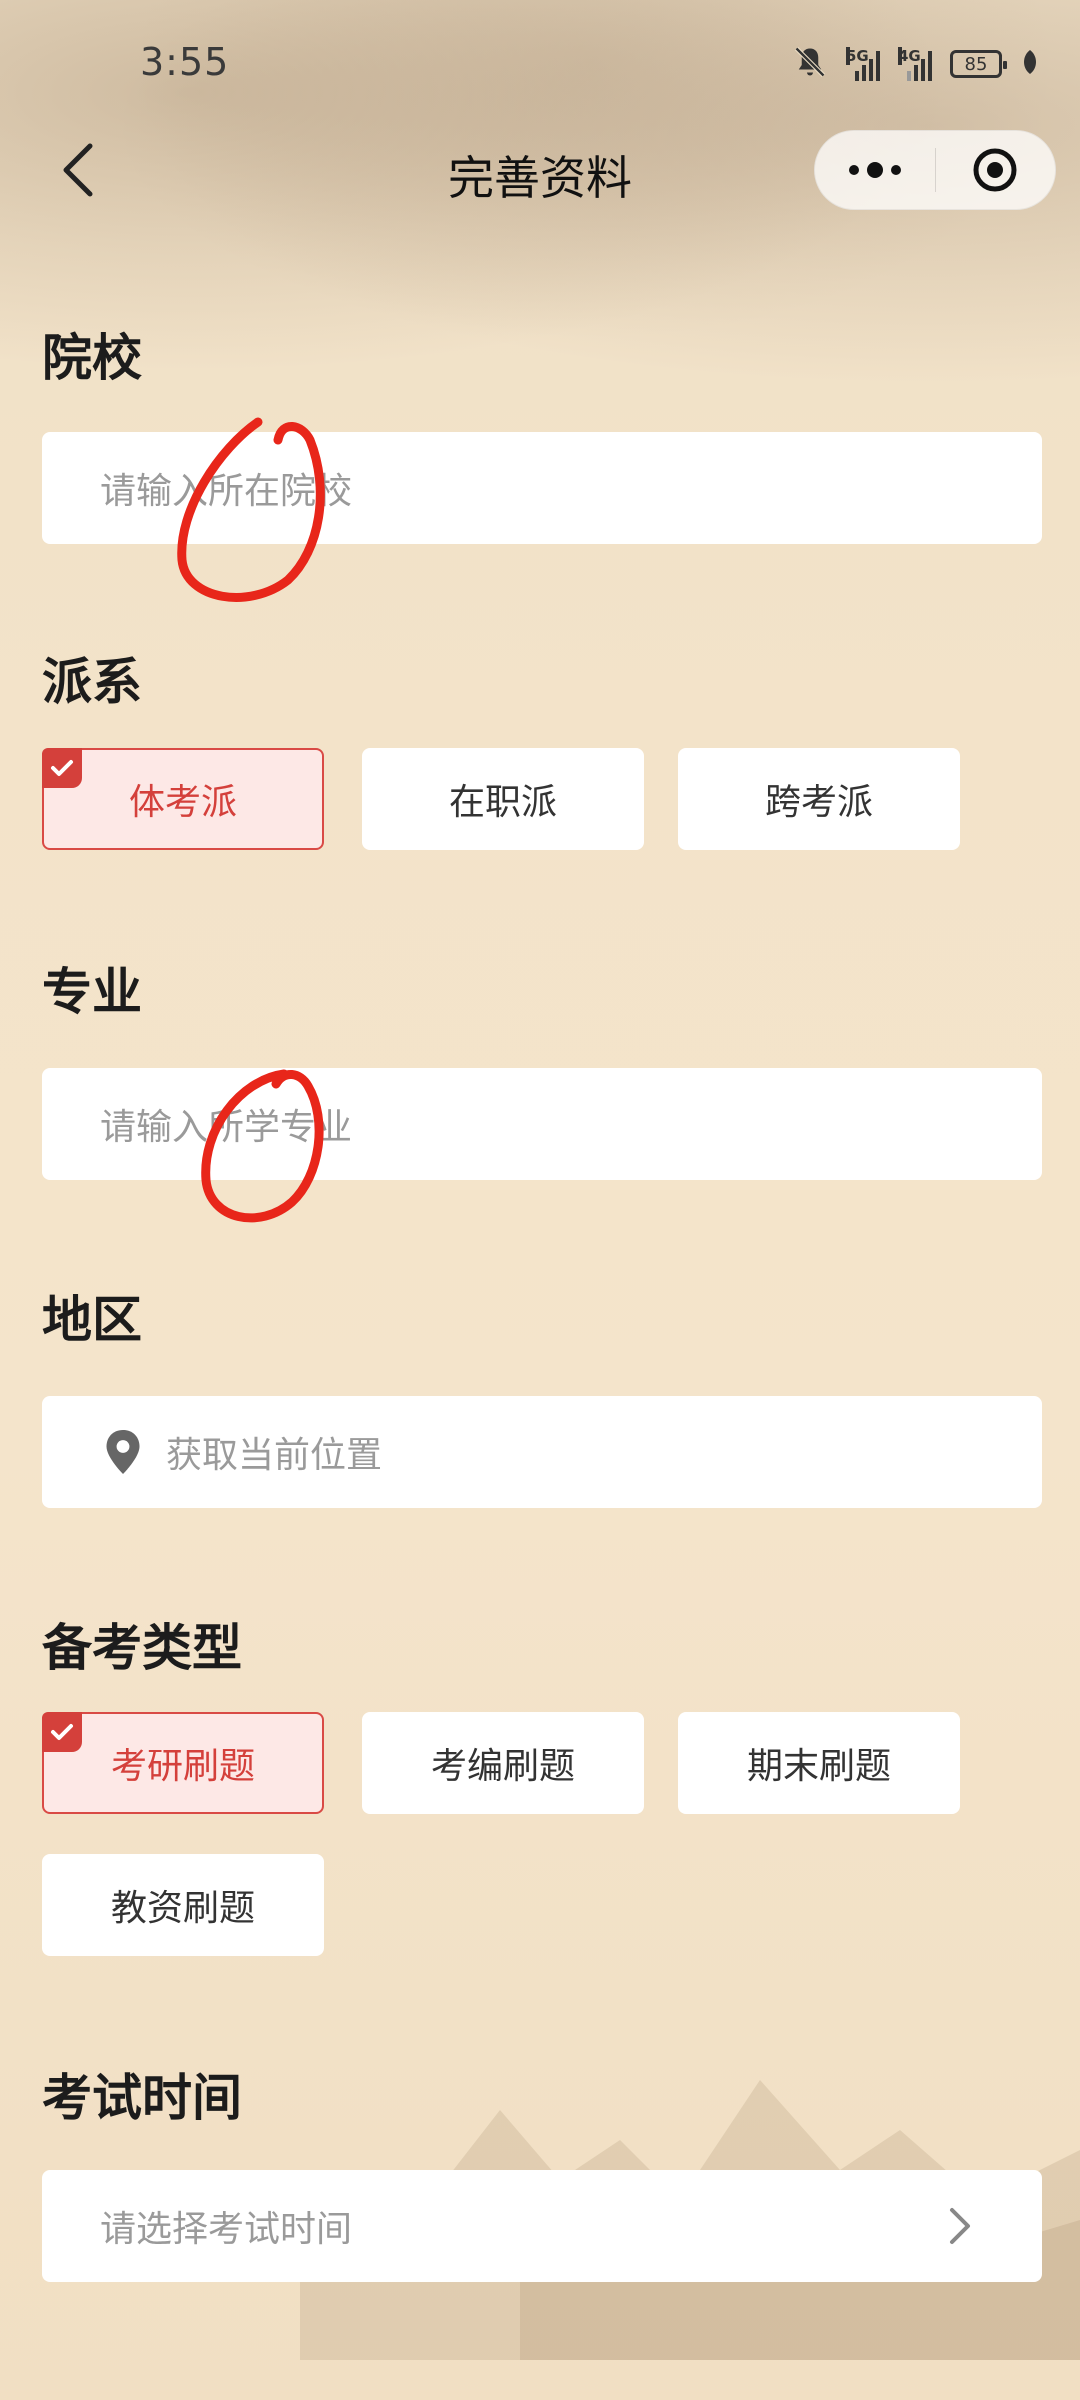  What do you see at coordinates (542, 488) in the screenshot?
I see `school-input: 请输入所在院校` at bounding box center [542, 488].